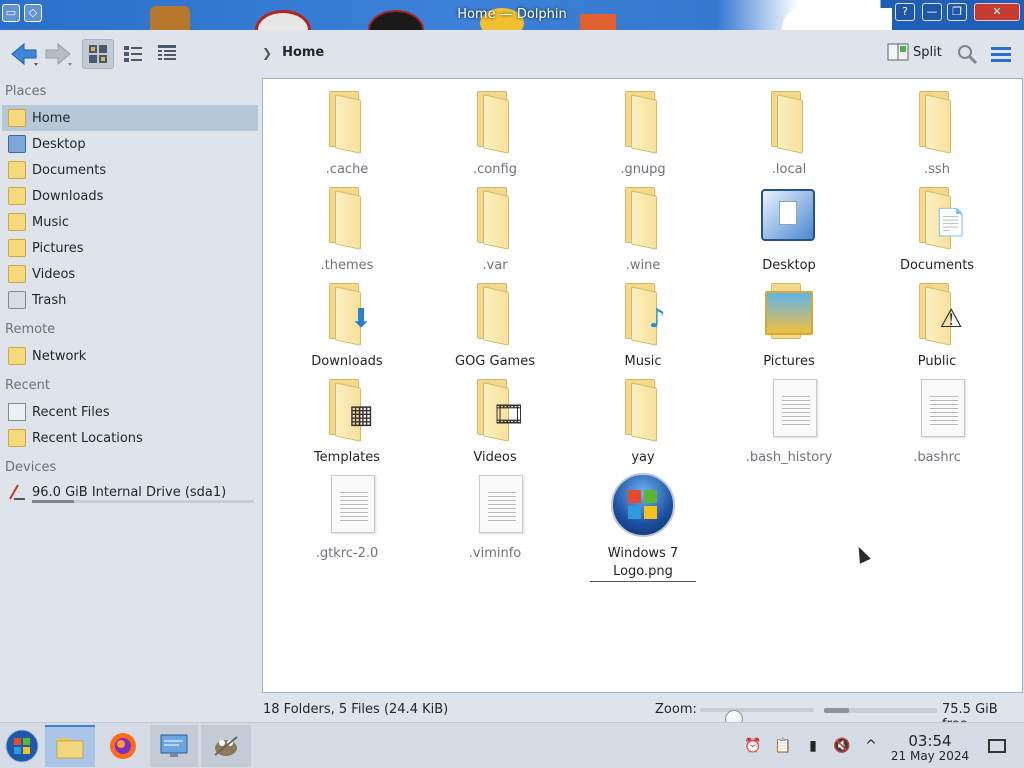 This screenshot has width=1024, height=768. What do you see at coordinates (905, 12) in the screenshot?
I see `help-button: ?` at bounding box center [905, 12].